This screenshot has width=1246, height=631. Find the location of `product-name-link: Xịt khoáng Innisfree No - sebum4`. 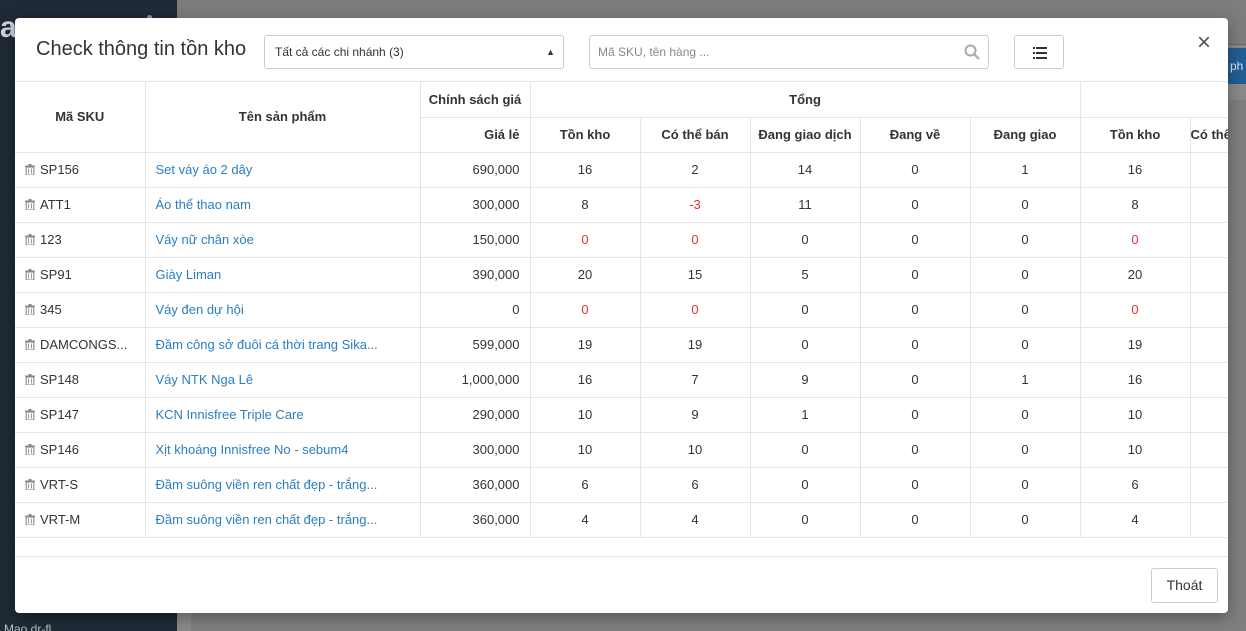

product-name-link: Xịt khoáng Innisfree No - sebum4 is located at coordinates (282, 449).